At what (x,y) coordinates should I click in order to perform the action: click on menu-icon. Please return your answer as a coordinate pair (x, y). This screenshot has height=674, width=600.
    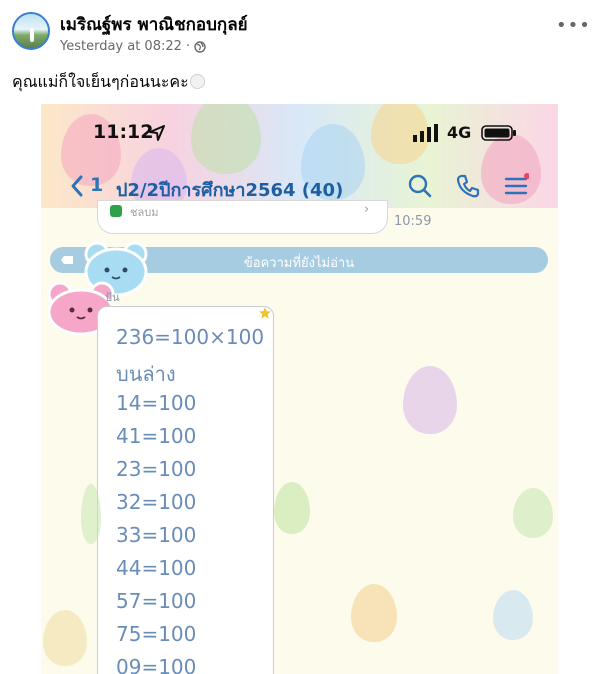
    Looking at the image, I should click on (516, 186).